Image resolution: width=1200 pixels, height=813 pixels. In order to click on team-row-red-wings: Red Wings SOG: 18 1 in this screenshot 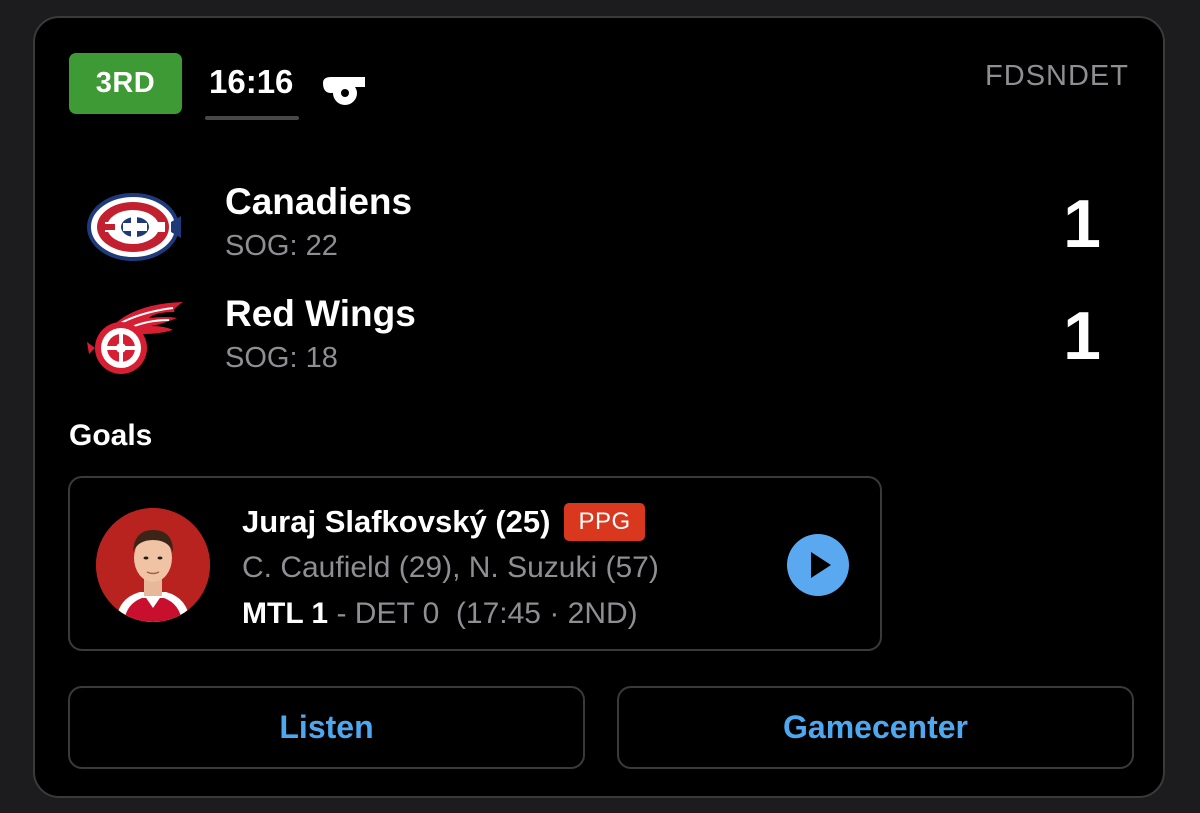, I will do `click(599, 340)`.